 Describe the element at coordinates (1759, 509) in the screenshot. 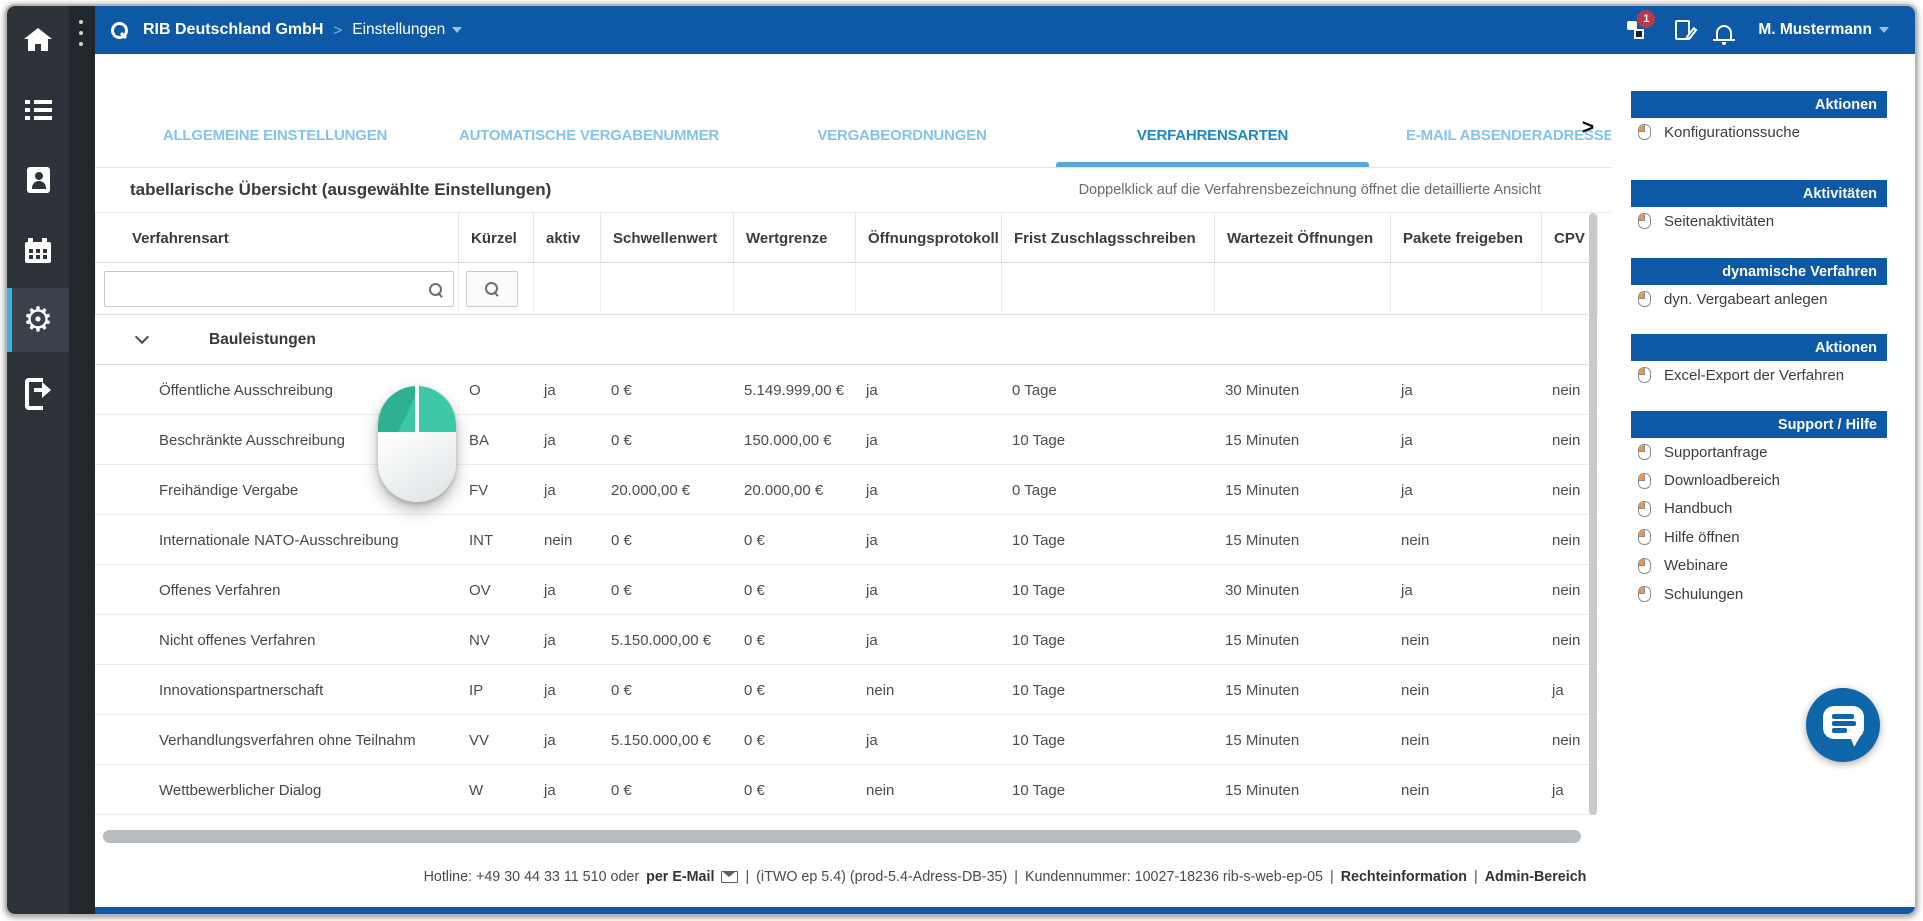

I see `panel-item-handbuch: Handbuch` at that location.